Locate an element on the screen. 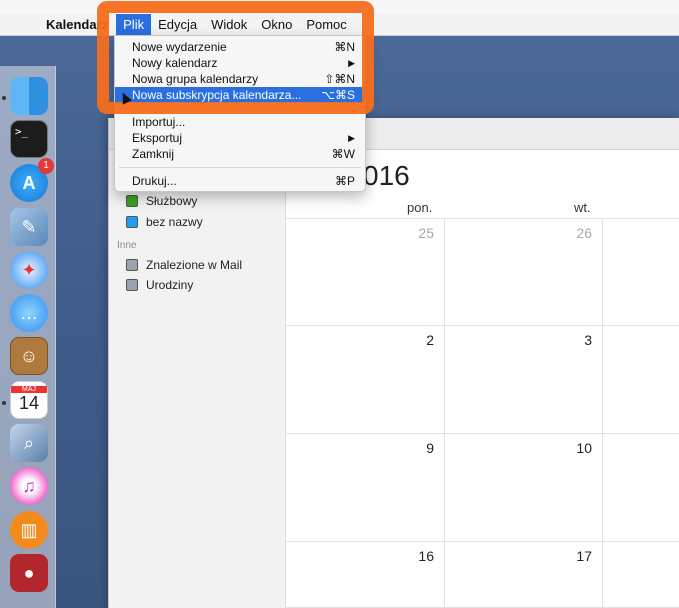 This screenshot has height=608, width=679. menu-item-close: Zamknij ⌘W is located at coordinates (240, 154).